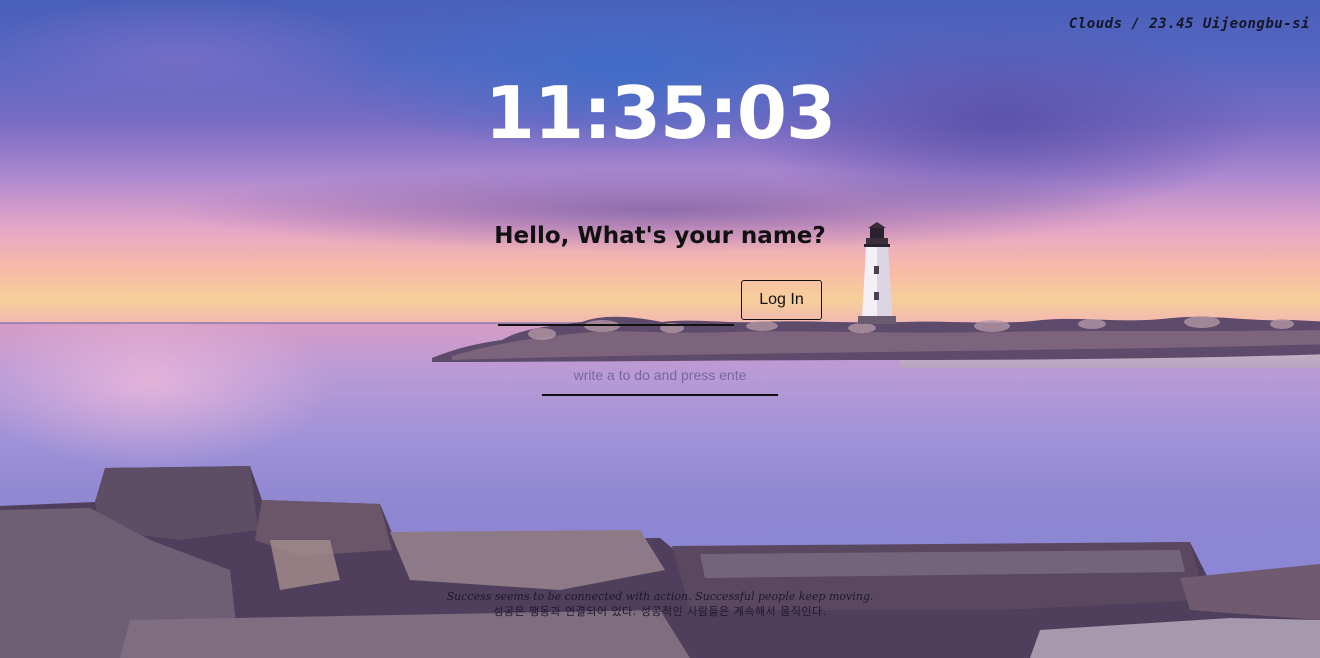 This screenshot has width=1320, height=658. Describe the element at coordinates (1189, 24) in the screenshot. I see `weather-info: Clouds / 23.45 Uijeongbu-si` at that location.